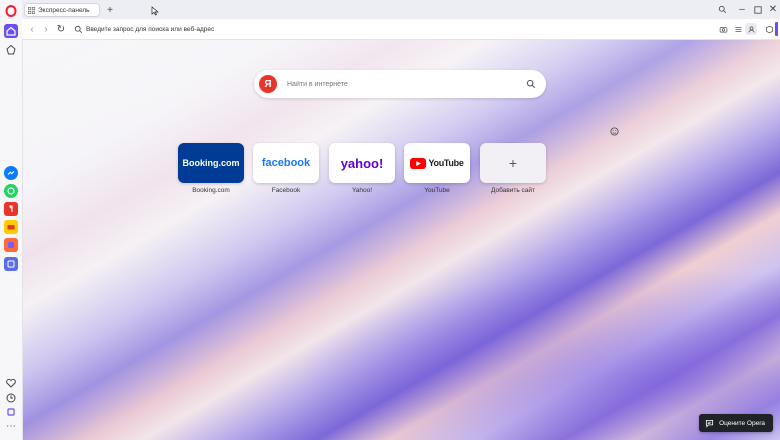 Image resolution: width=780 pixels, height=440 pixels. Describe the element at coordinates (418, 163) in the screenshot. I see `youtube-play-icon` at that location.